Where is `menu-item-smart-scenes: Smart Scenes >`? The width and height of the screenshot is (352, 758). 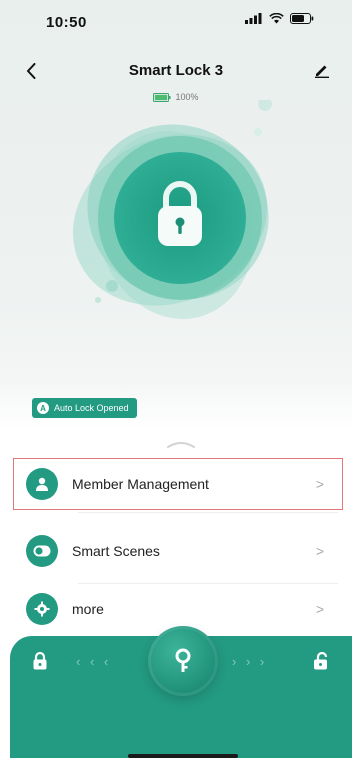 menu-item-smart-scenes: Smart Scenes > is located at coordinates (178, 551).